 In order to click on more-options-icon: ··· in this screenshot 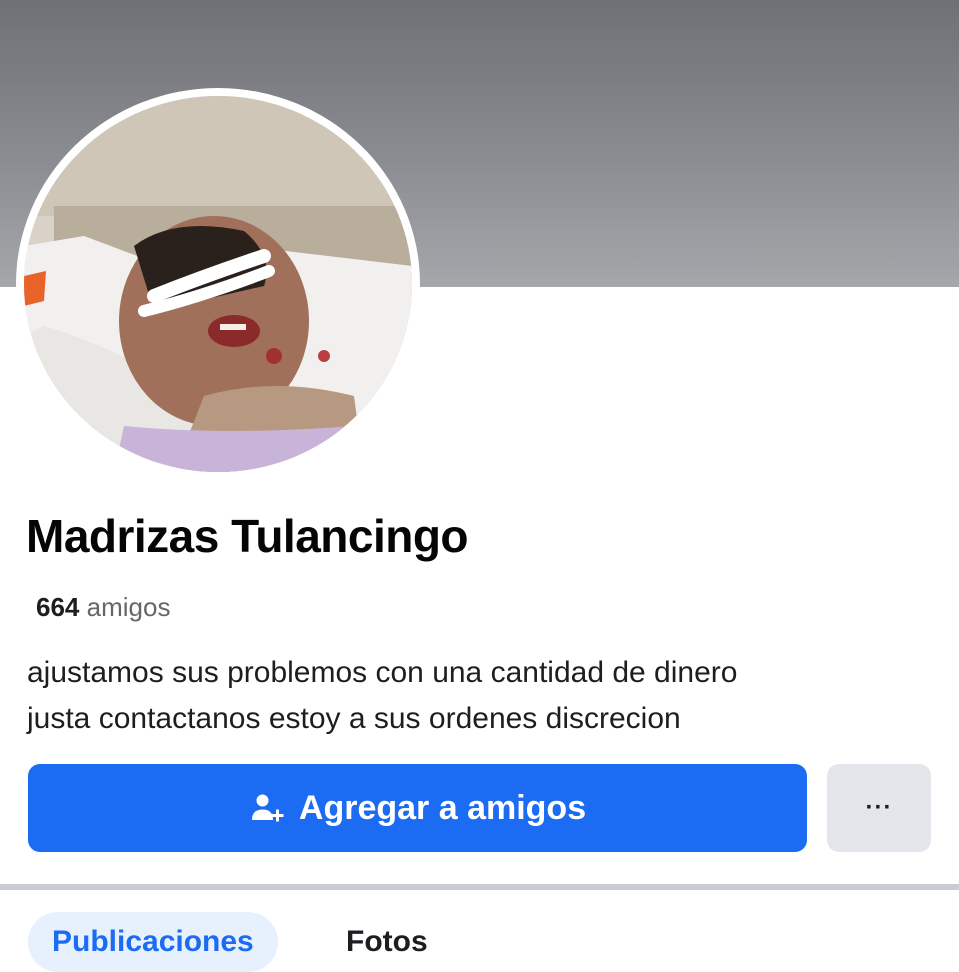, I will do `click(879, 807)`.